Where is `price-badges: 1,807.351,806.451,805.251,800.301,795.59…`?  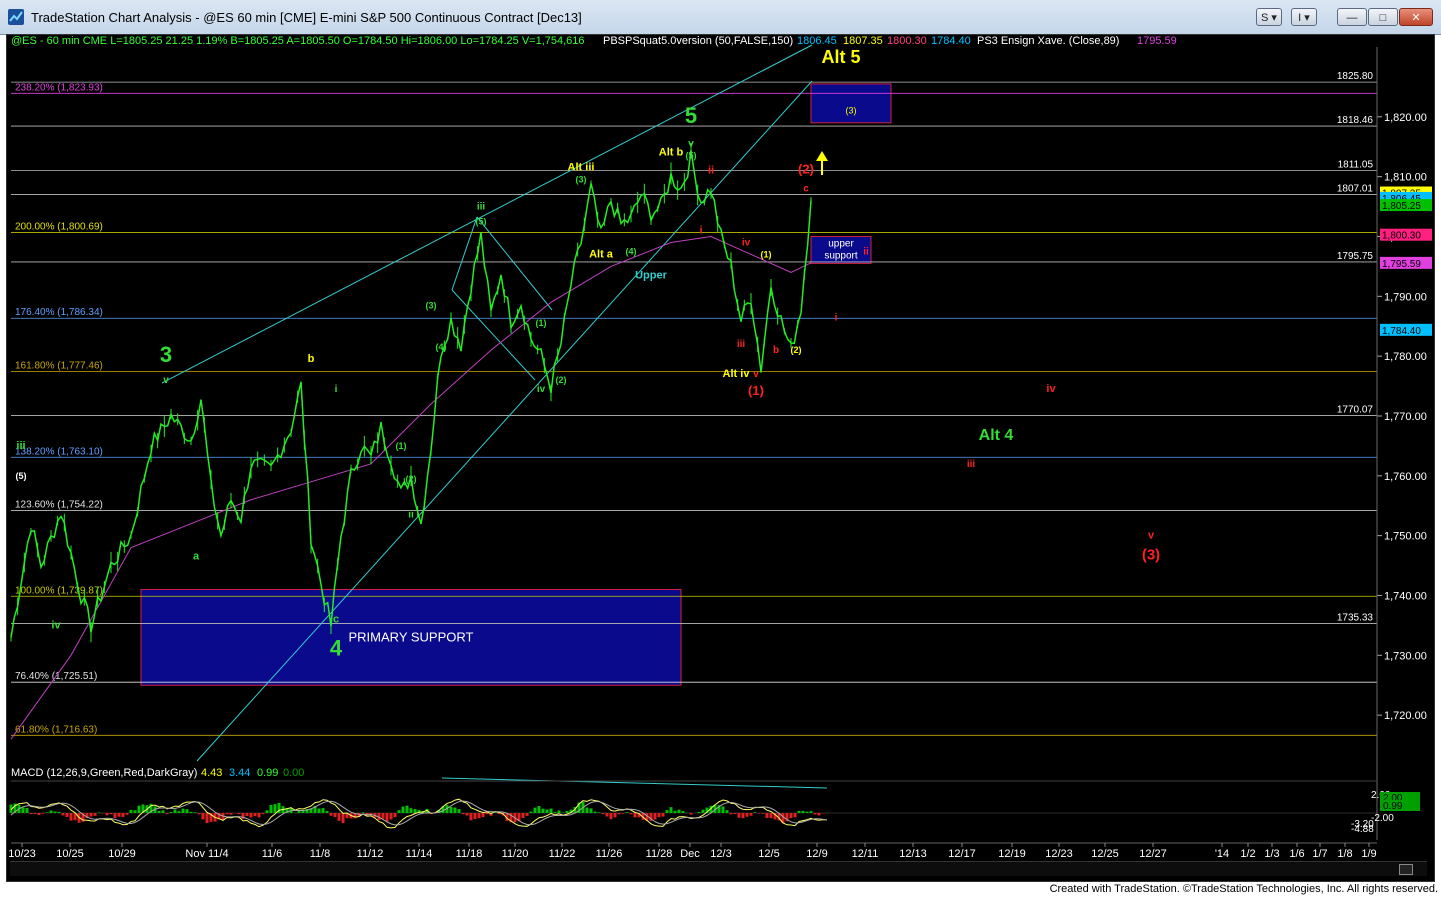
price-badges: 1,807.351,806.451,805.251,800.301,795.59… is located at coordinates (1406, 261).